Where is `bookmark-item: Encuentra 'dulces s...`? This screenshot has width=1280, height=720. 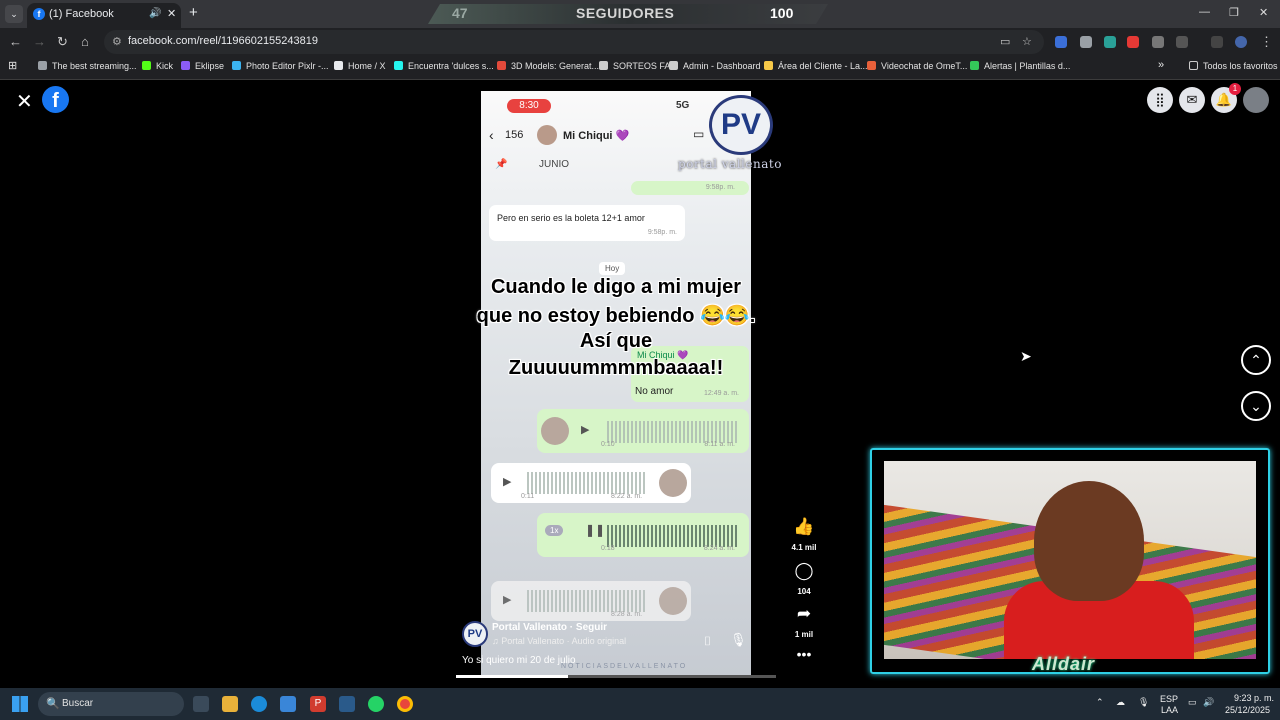 bookmark-item: Encuentra 'dulces s... is located at coordinates (444, 66).